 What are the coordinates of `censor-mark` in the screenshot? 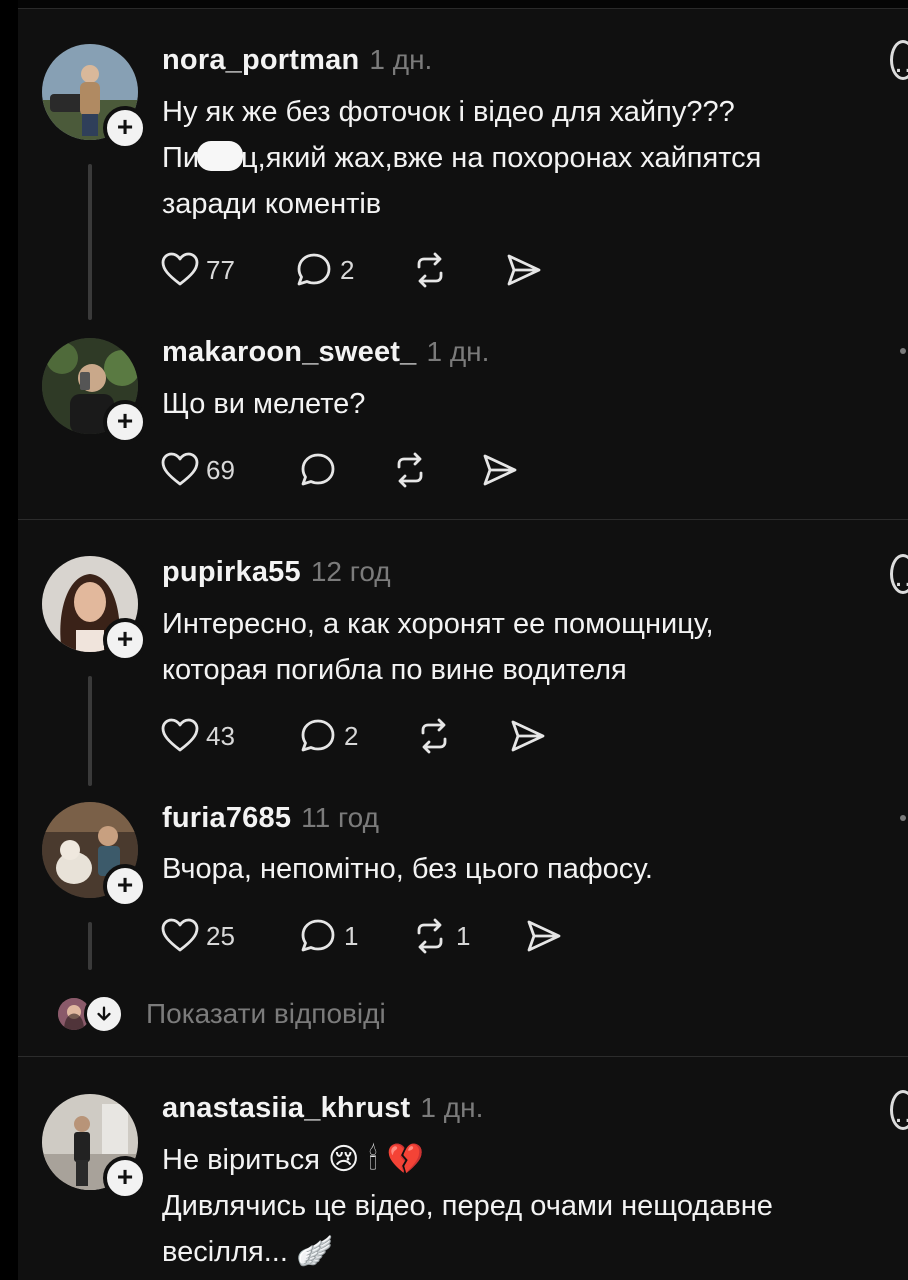 It's located at (220, 156).